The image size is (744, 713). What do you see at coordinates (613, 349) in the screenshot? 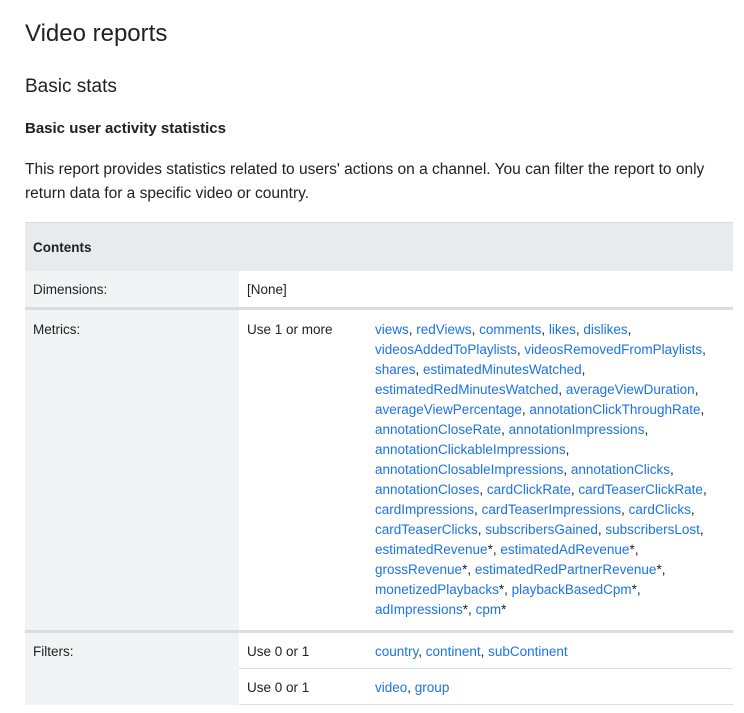
I see `metric-link: videosRemovedFromPlaylists` at bounding box center [613, 349].